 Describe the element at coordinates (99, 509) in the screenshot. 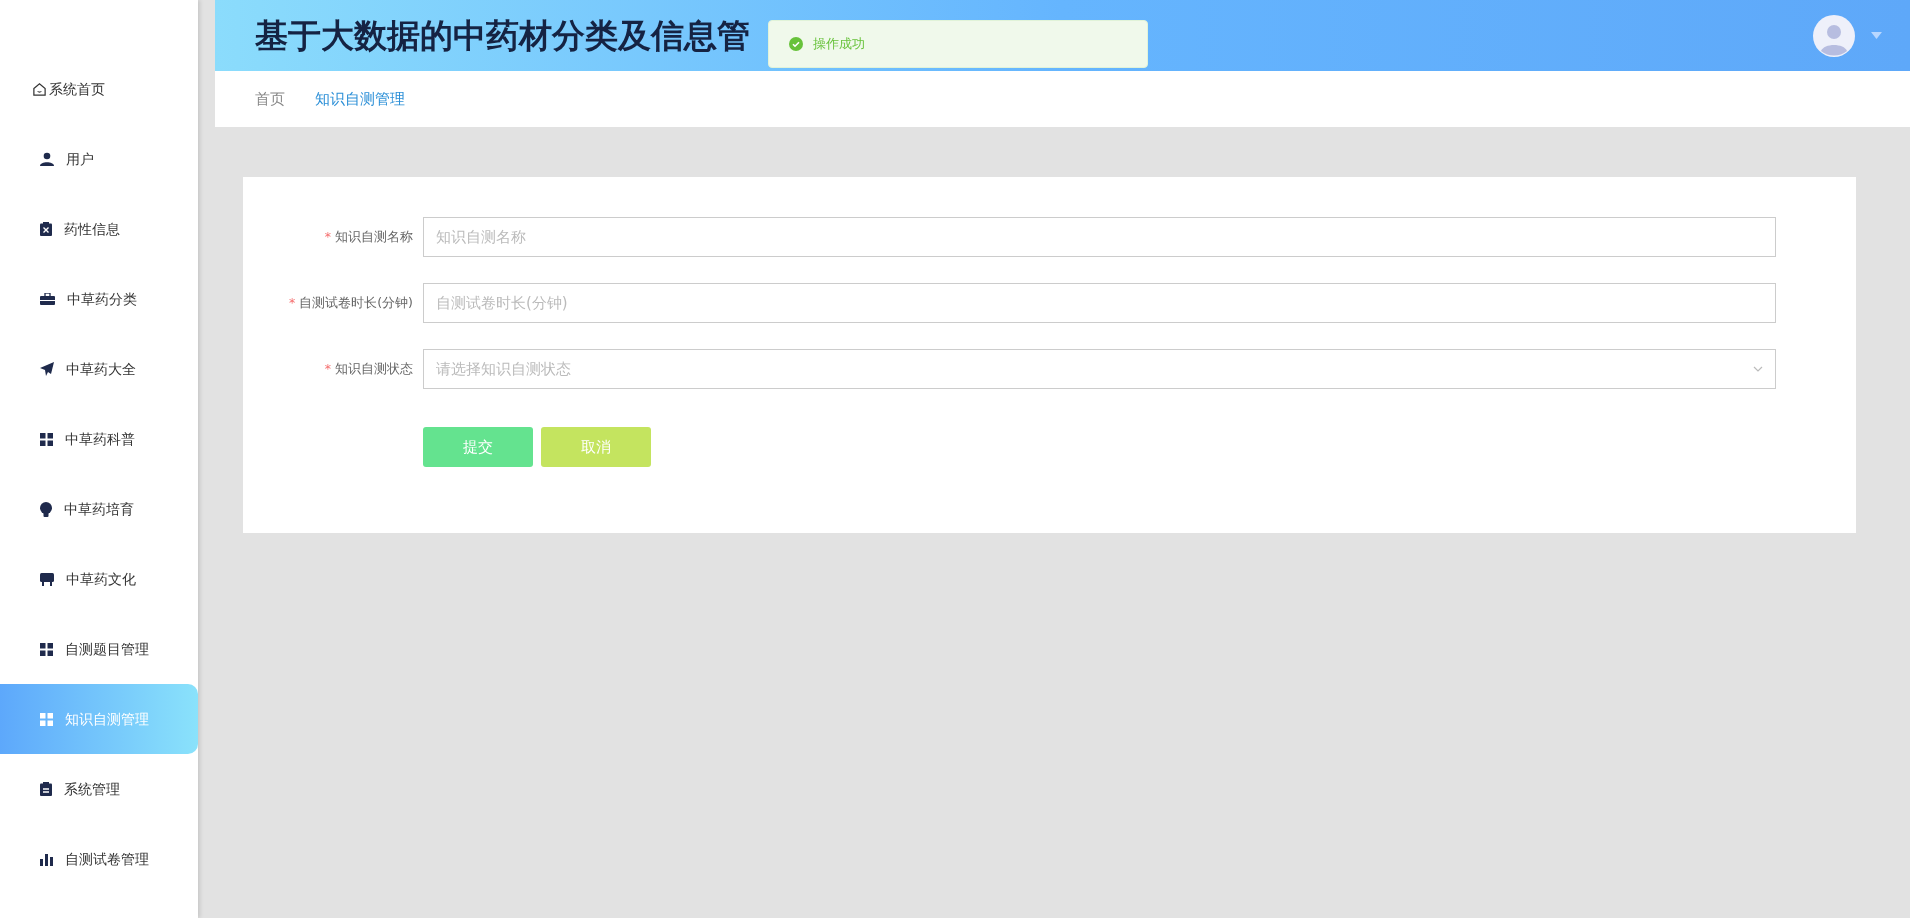

I see `sidebar-item: 中草药培育` at that location.